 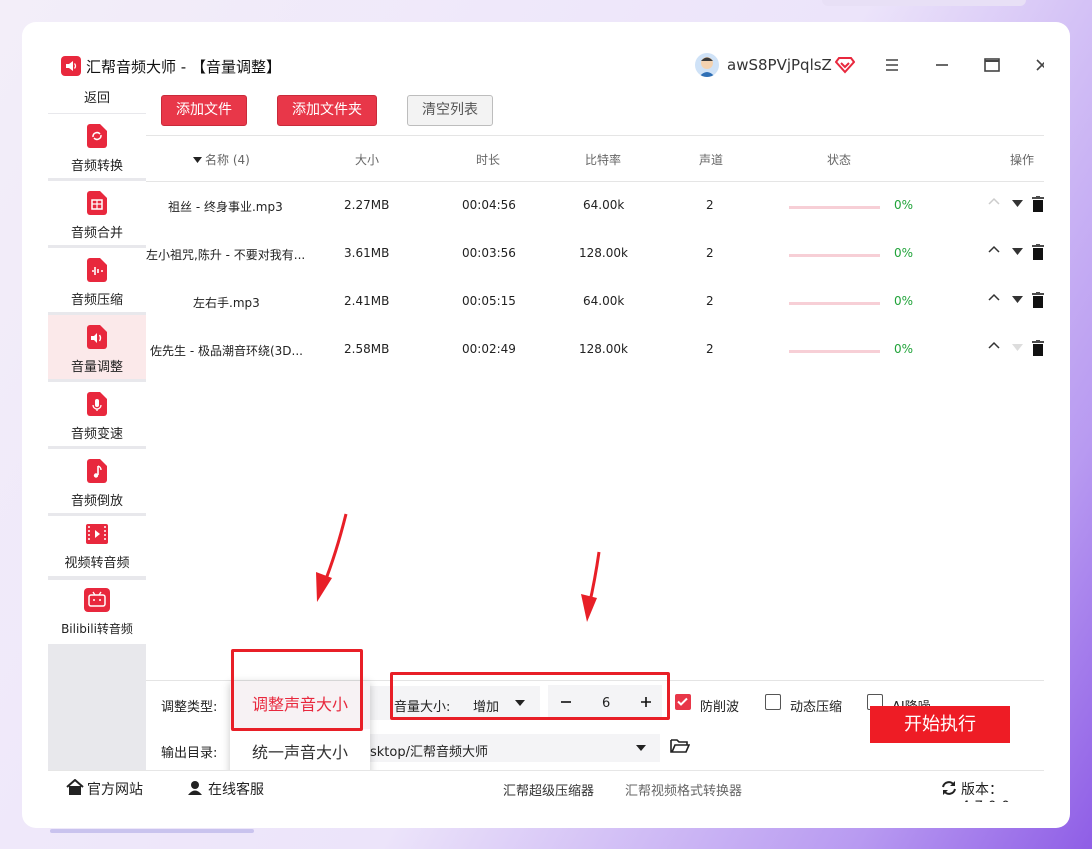 What do you see at coordinates (96, 367) in the screenshot?
I see `sidebar-item-label: 音量调整` at bounding box center [96, 367].